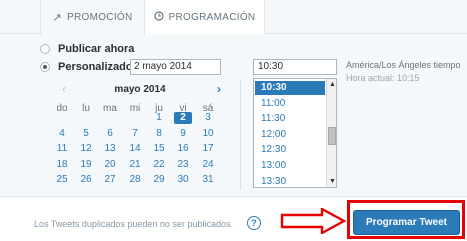 The width and height of the screenshot is (467, 241). Describe the element at coordinates (208, 134) in the screenshot. I see `calendar-day: 10` at that location.